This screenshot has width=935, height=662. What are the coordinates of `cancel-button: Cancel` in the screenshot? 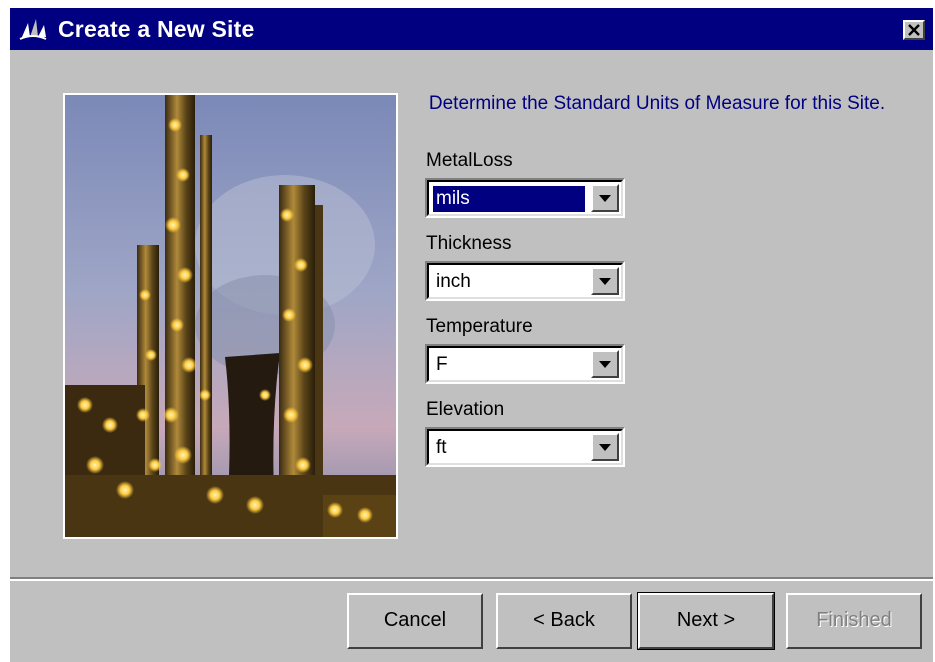 It's located at (415, 621).